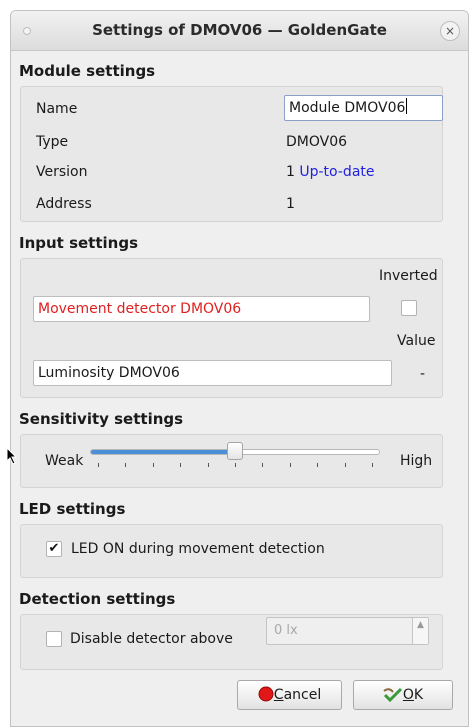 This screenshot has height=727, width=469. Describe the element at coordinates (266, 694) in the screenshot. I see `cancel-icon` at that location.